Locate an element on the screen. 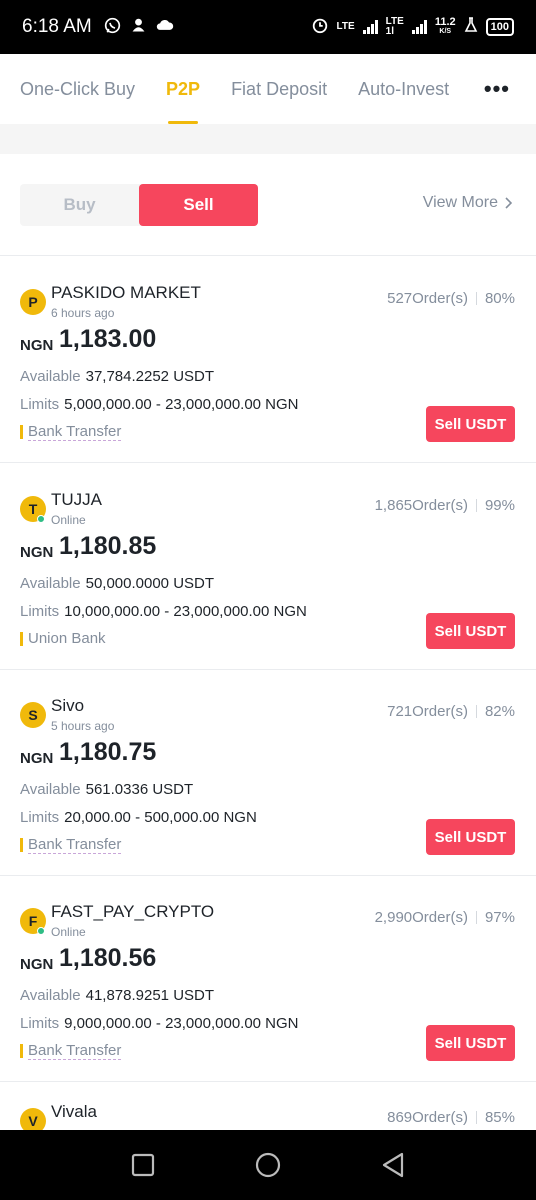 The width and height of the screenshot is (536, 1200). merchant-name: TUJJA is located at coordinates (76, 500).